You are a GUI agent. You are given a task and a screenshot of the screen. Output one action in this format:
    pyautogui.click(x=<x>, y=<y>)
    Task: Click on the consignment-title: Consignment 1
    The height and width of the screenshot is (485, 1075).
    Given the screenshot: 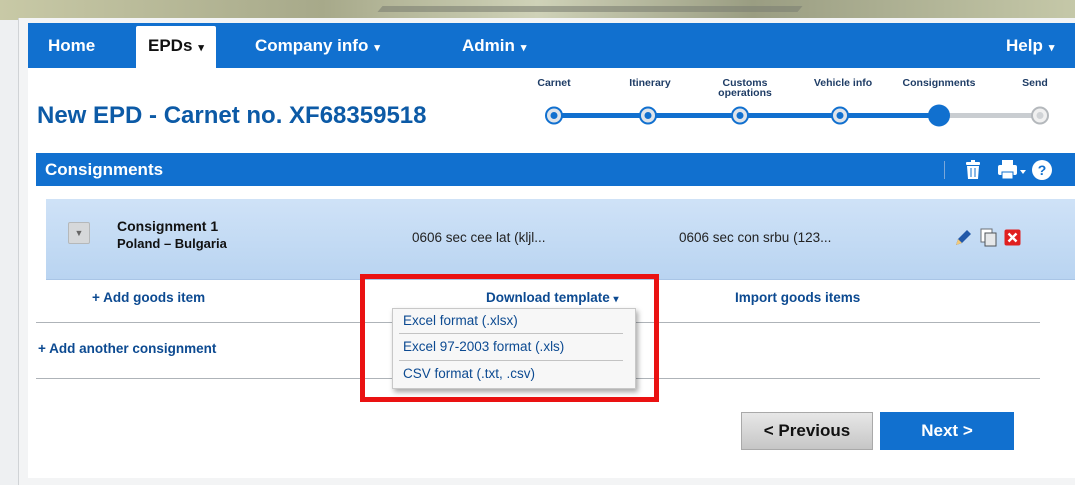 What is the action you would take?
    pyautogui.click(x=168, y=226)
    